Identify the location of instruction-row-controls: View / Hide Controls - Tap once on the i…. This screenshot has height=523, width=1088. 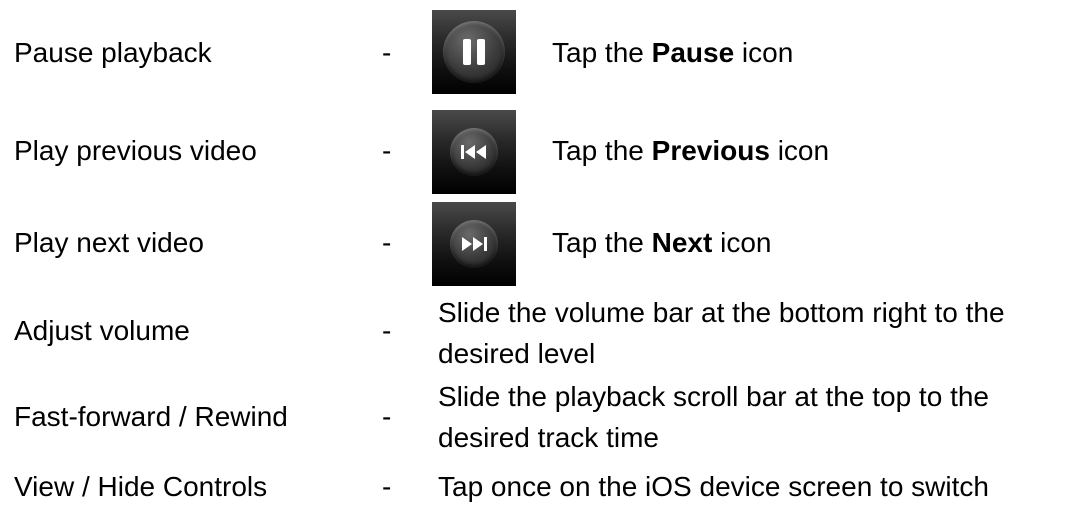
(544, 487).